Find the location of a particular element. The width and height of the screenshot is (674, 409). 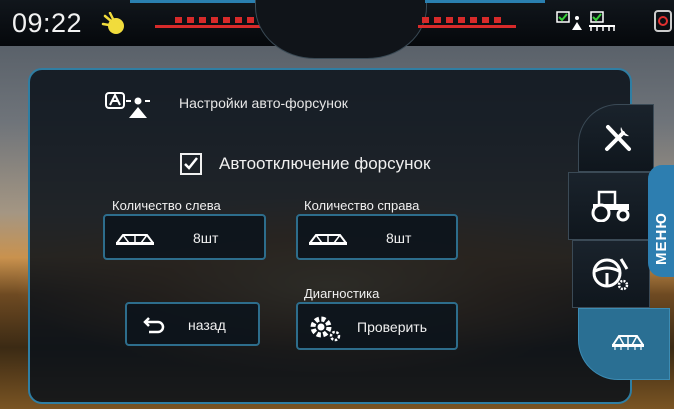

check-button-label: Проверить is located at coordinates (392, 327).